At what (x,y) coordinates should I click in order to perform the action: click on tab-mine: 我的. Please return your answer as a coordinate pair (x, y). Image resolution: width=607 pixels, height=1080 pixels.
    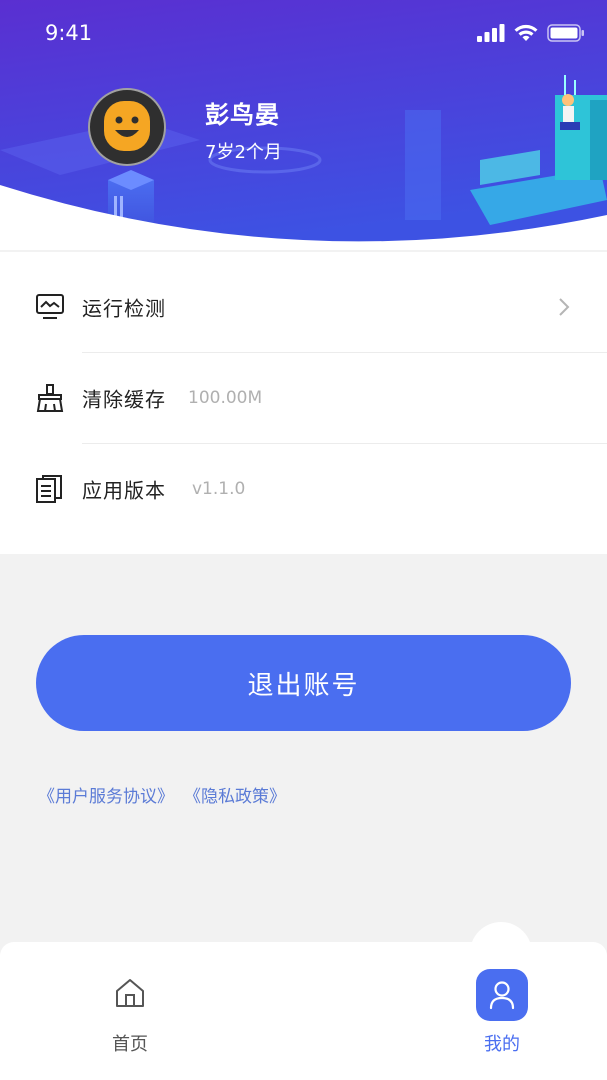
    Looking at the image, I should click on (502, 1011).